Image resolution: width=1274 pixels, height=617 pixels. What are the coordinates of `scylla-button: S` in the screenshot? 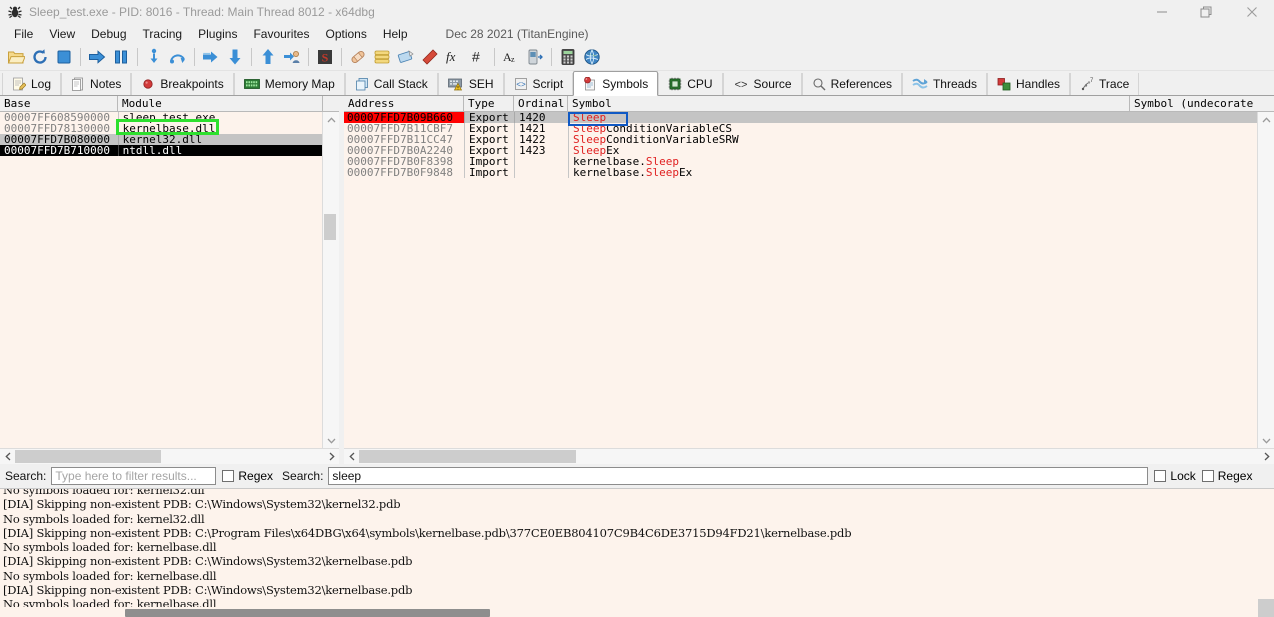 It's located at (325, 57).